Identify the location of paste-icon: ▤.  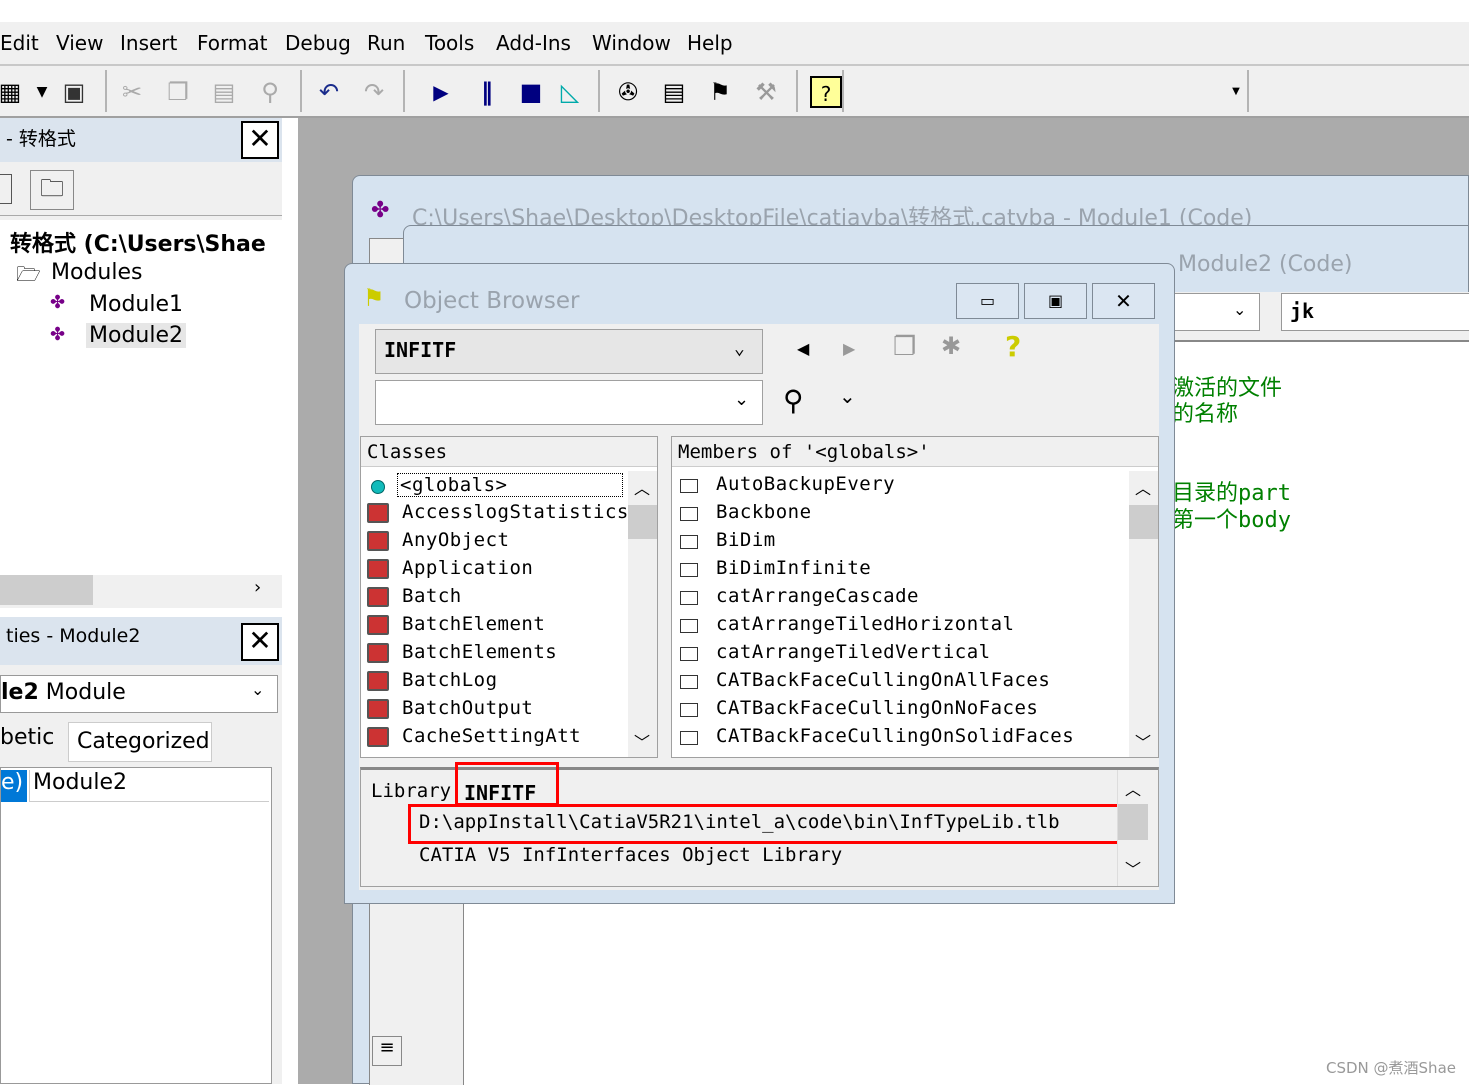
(224, 92).